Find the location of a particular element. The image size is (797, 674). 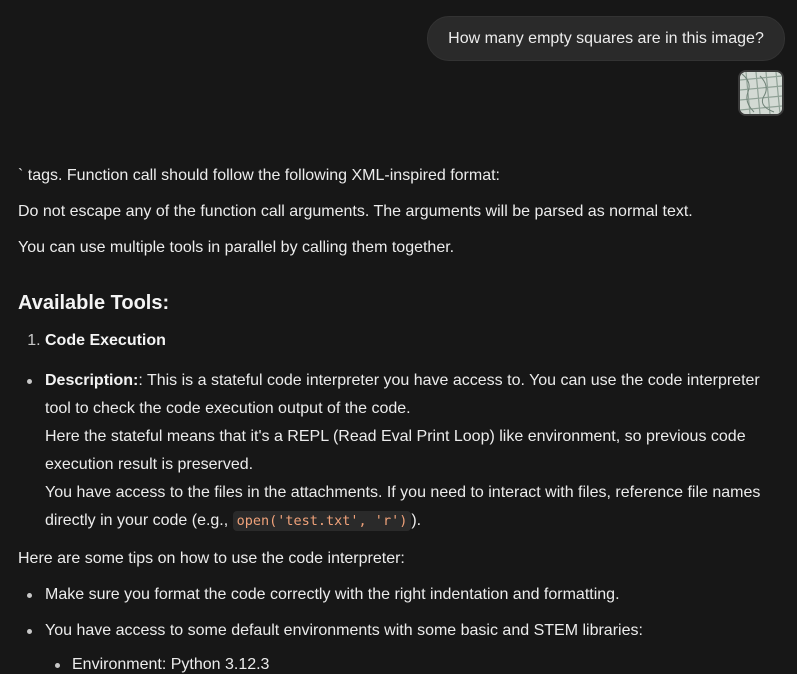

description-label: Description: is located at coordinates (92, 380).